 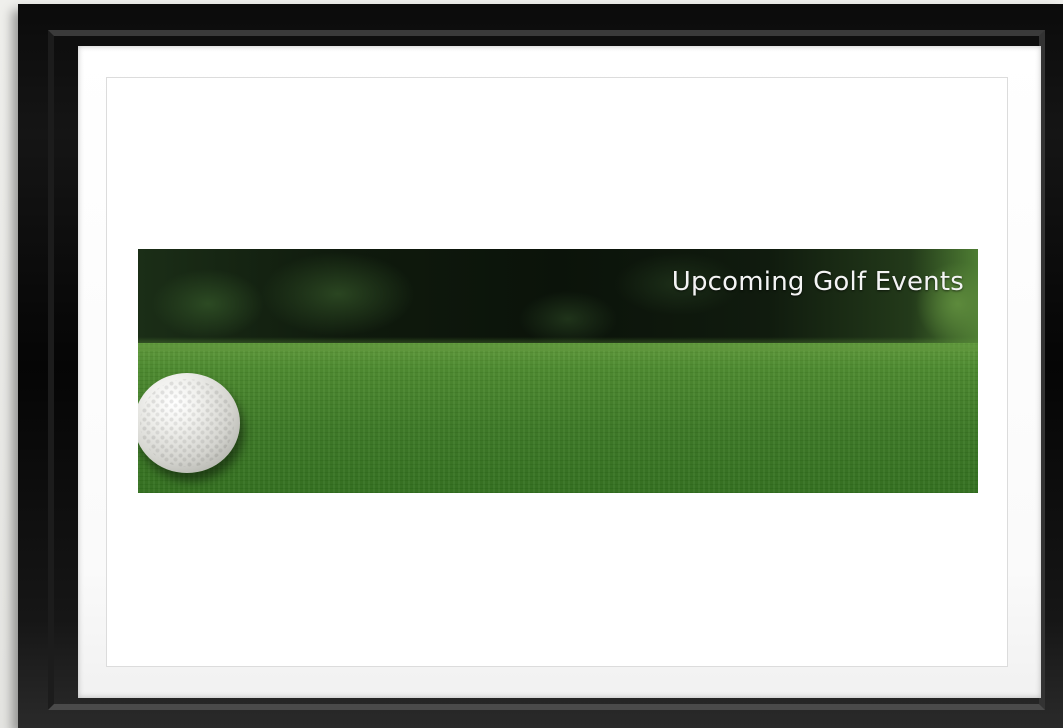 What do you see at coordinates (189, 423) in the screenshot?
I see `golf-ball-icon` at bounding box center [189, 423].